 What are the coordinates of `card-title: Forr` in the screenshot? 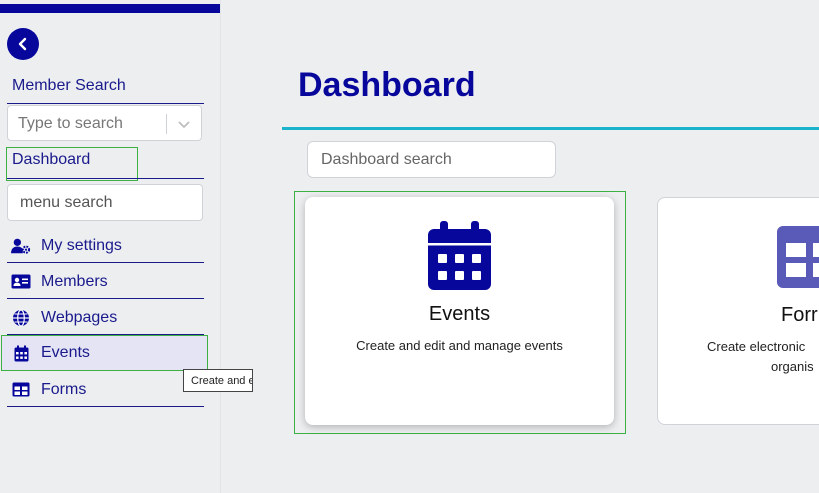 It's located at (799, 315).